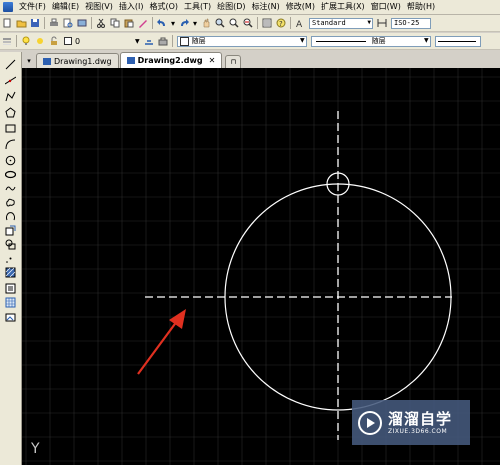 This screenshot has width=500, height=465. Describe the element at coordinates (163, 41) in the screenshot. I see `layer-previous-icon` at that location.